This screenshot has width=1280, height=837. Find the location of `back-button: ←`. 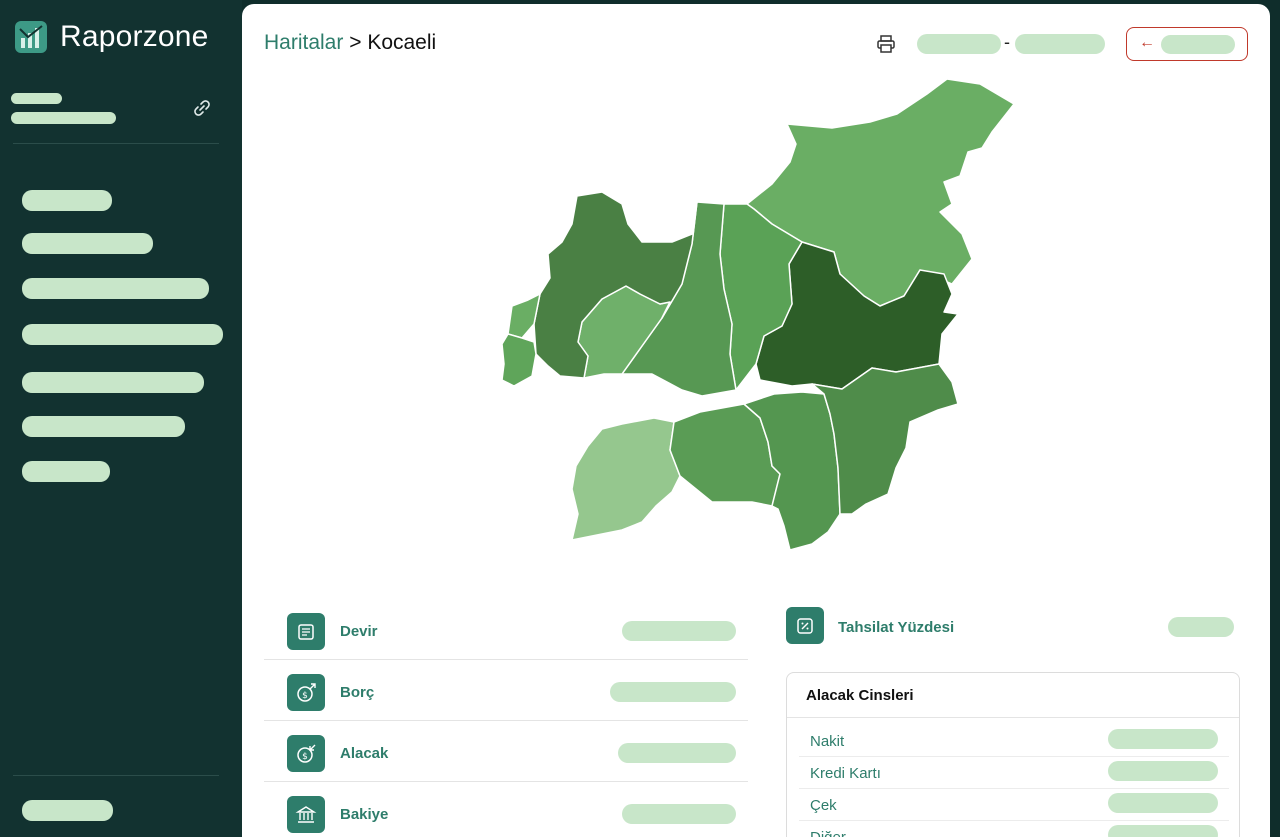

back-button: ← is located at coordinates (1187, 44).